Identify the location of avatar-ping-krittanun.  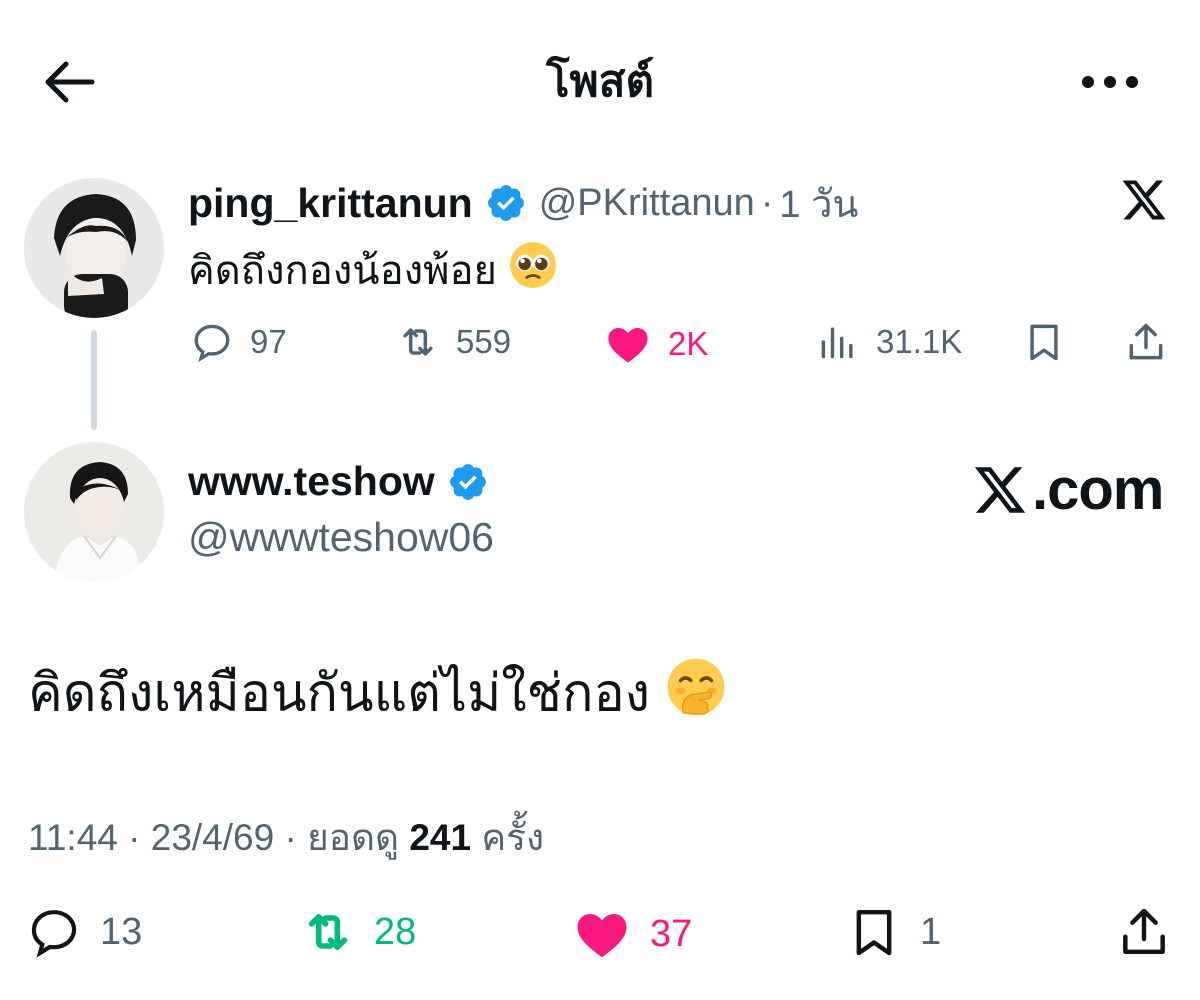
(94, 248).